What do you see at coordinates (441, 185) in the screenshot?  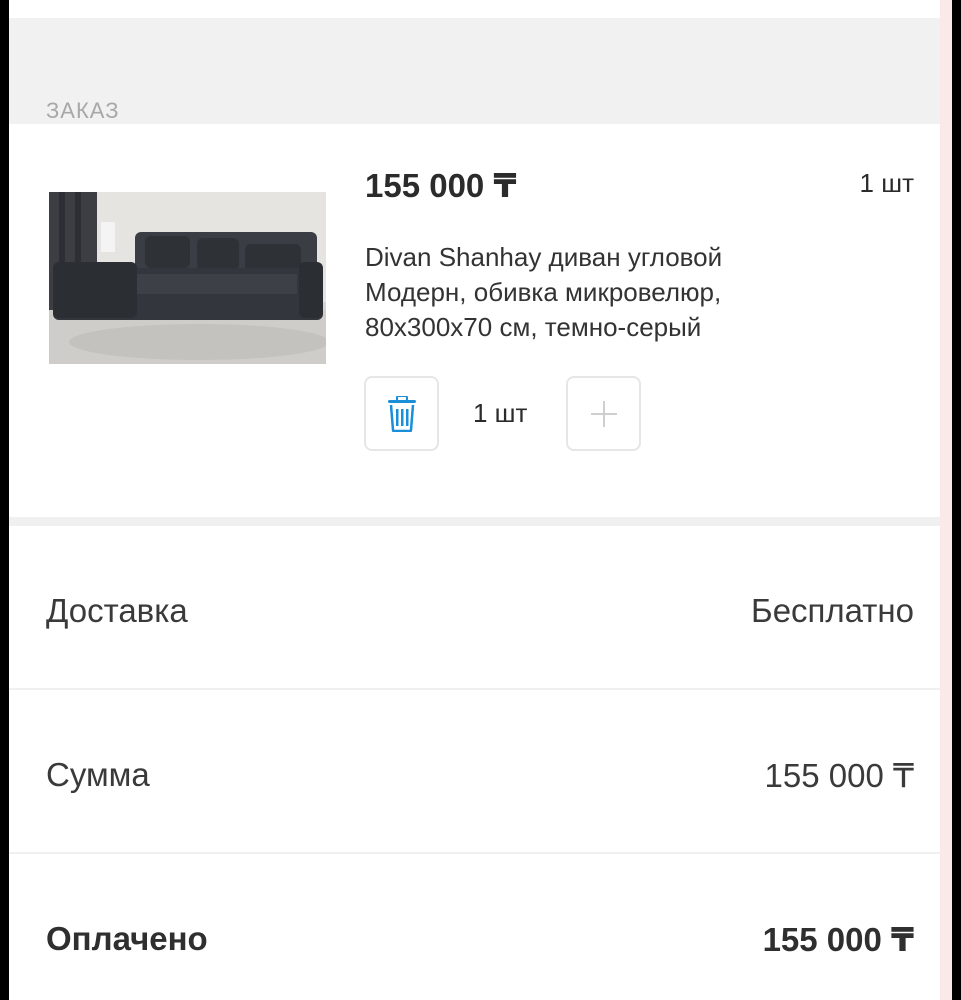 I see `item-price: 155 000 ₸` at bounding box center [441, 185].